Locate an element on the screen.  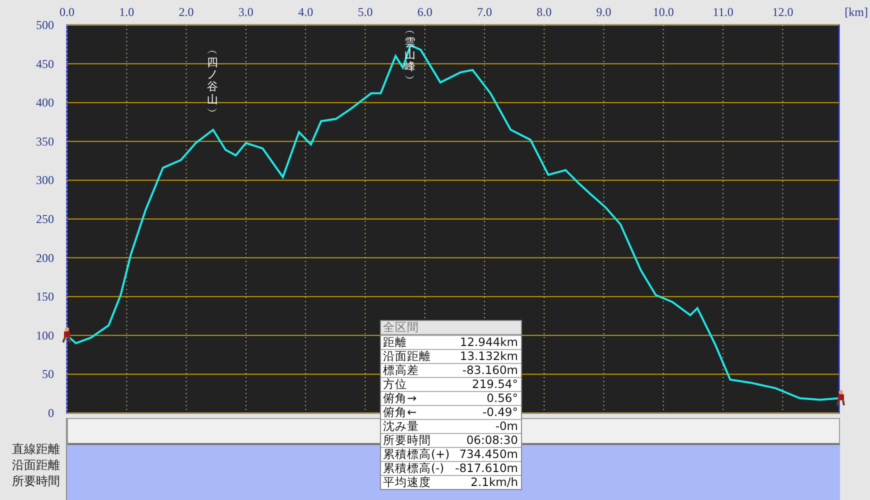
info-value: -817.610m is located at coordinates (486, 468).